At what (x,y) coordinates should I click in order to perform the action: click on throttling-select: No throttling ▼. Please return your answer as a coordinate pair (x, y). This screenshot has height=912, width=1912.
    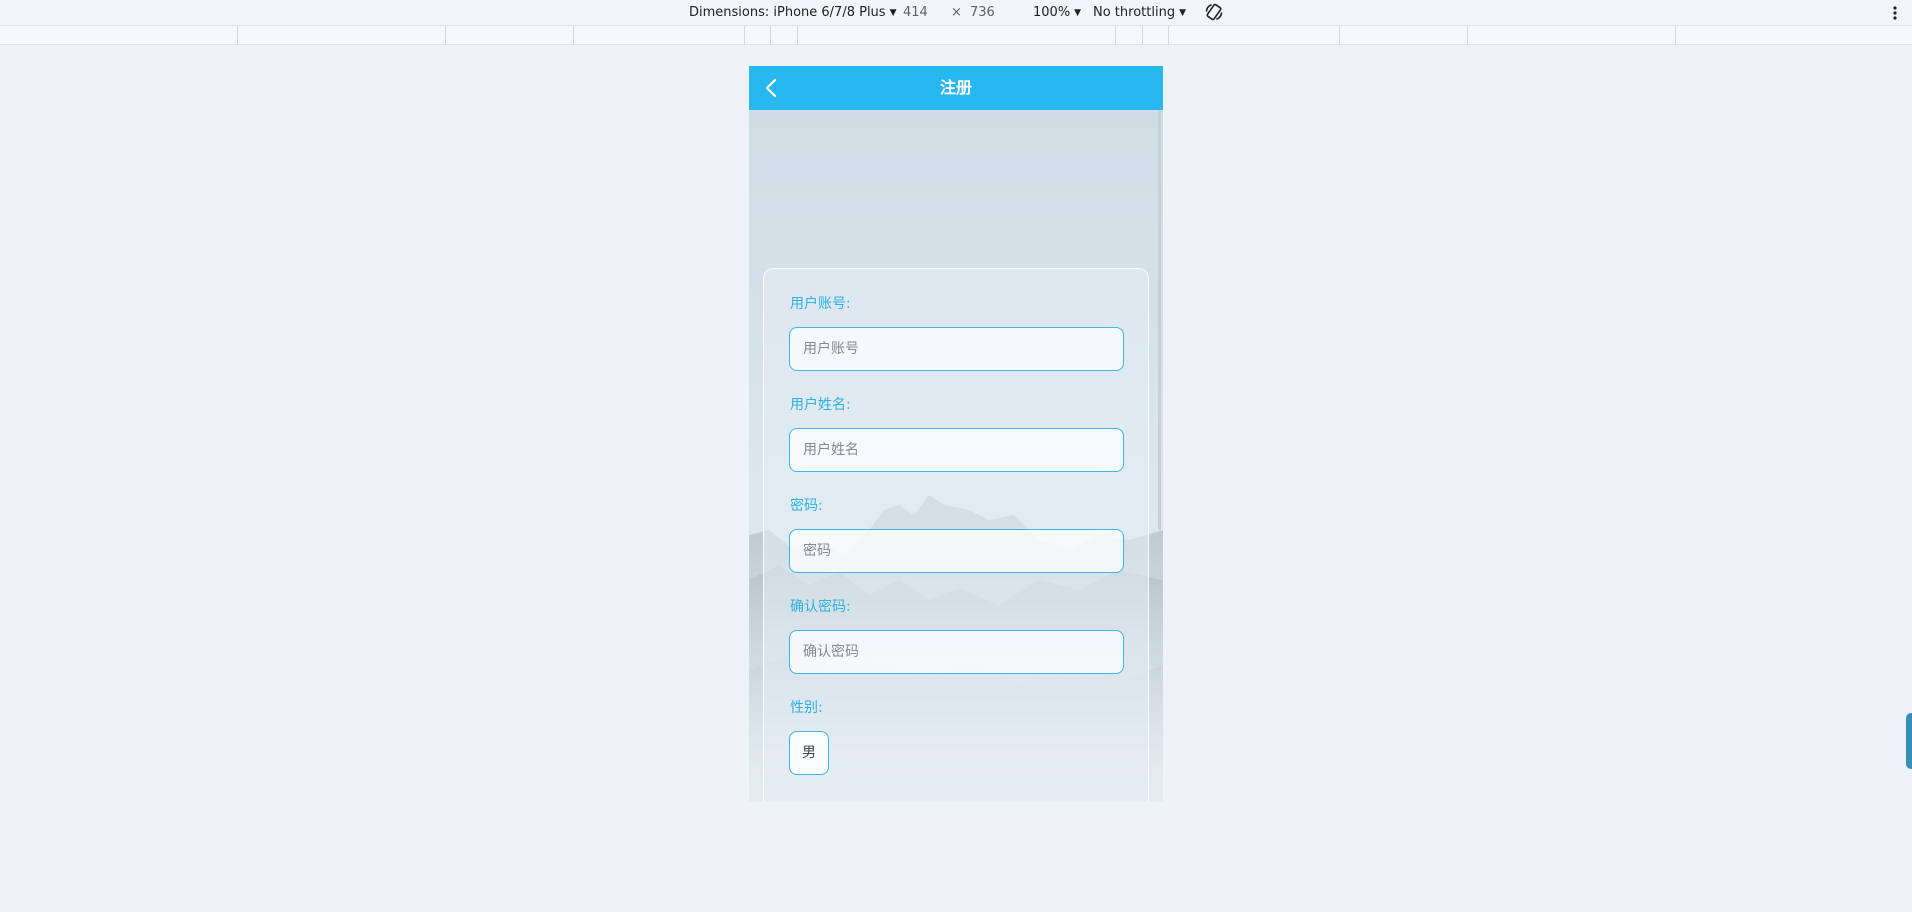
    Looking at the image, I should click on (1139, 13).